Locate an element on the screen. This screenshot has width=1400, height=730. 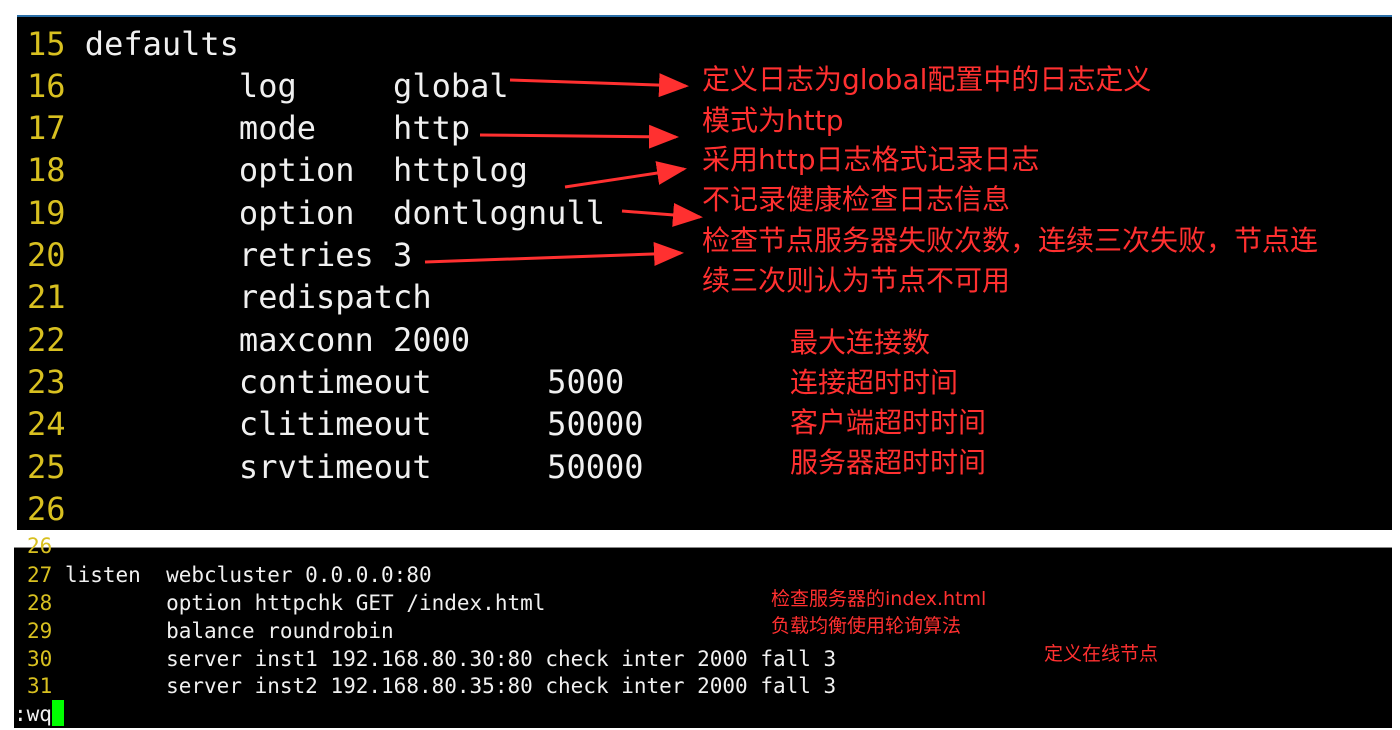
annotation-arrows is located at coordinates (563, 169).